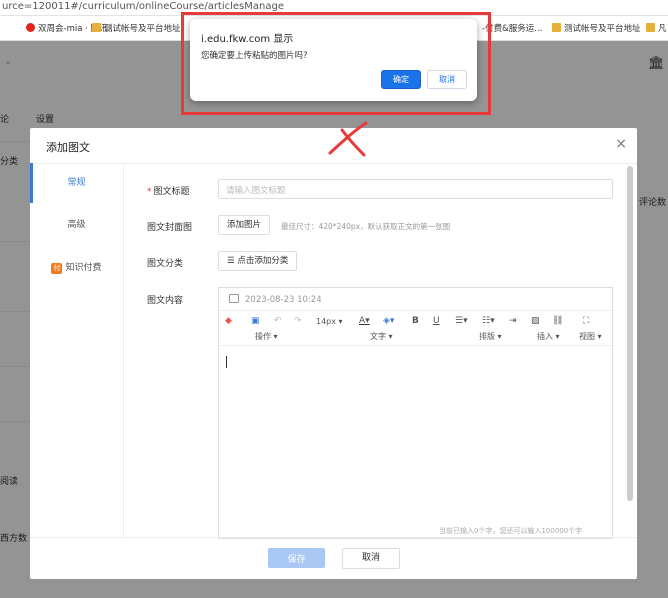  I want to click on undo-icon: ↶, so click(278, 321).